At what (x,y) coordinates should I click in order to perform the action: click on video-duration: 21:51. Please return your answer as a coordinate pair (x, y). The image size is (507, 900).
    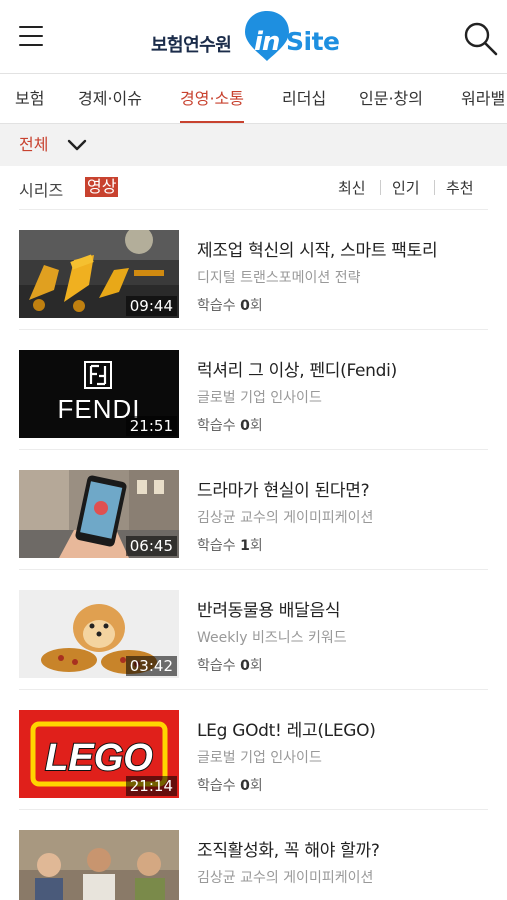
    Looking at the image, I should click on (151, 426).